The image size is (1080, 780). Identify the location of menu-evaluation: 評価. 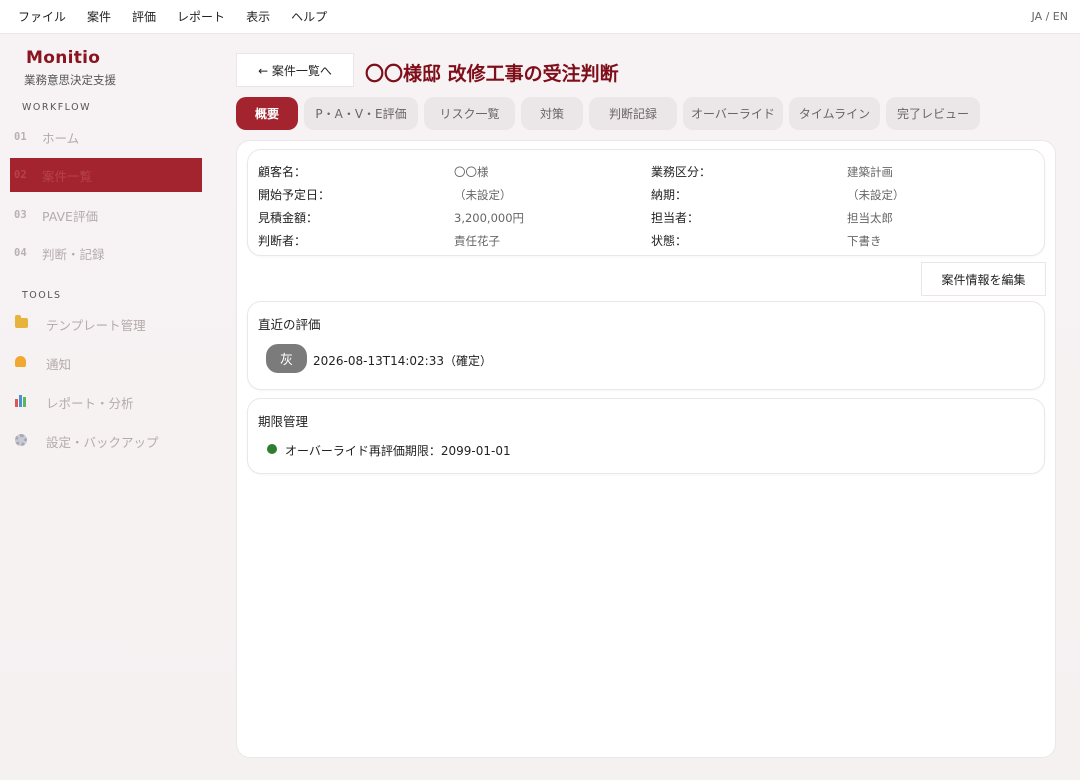
(144, 16).